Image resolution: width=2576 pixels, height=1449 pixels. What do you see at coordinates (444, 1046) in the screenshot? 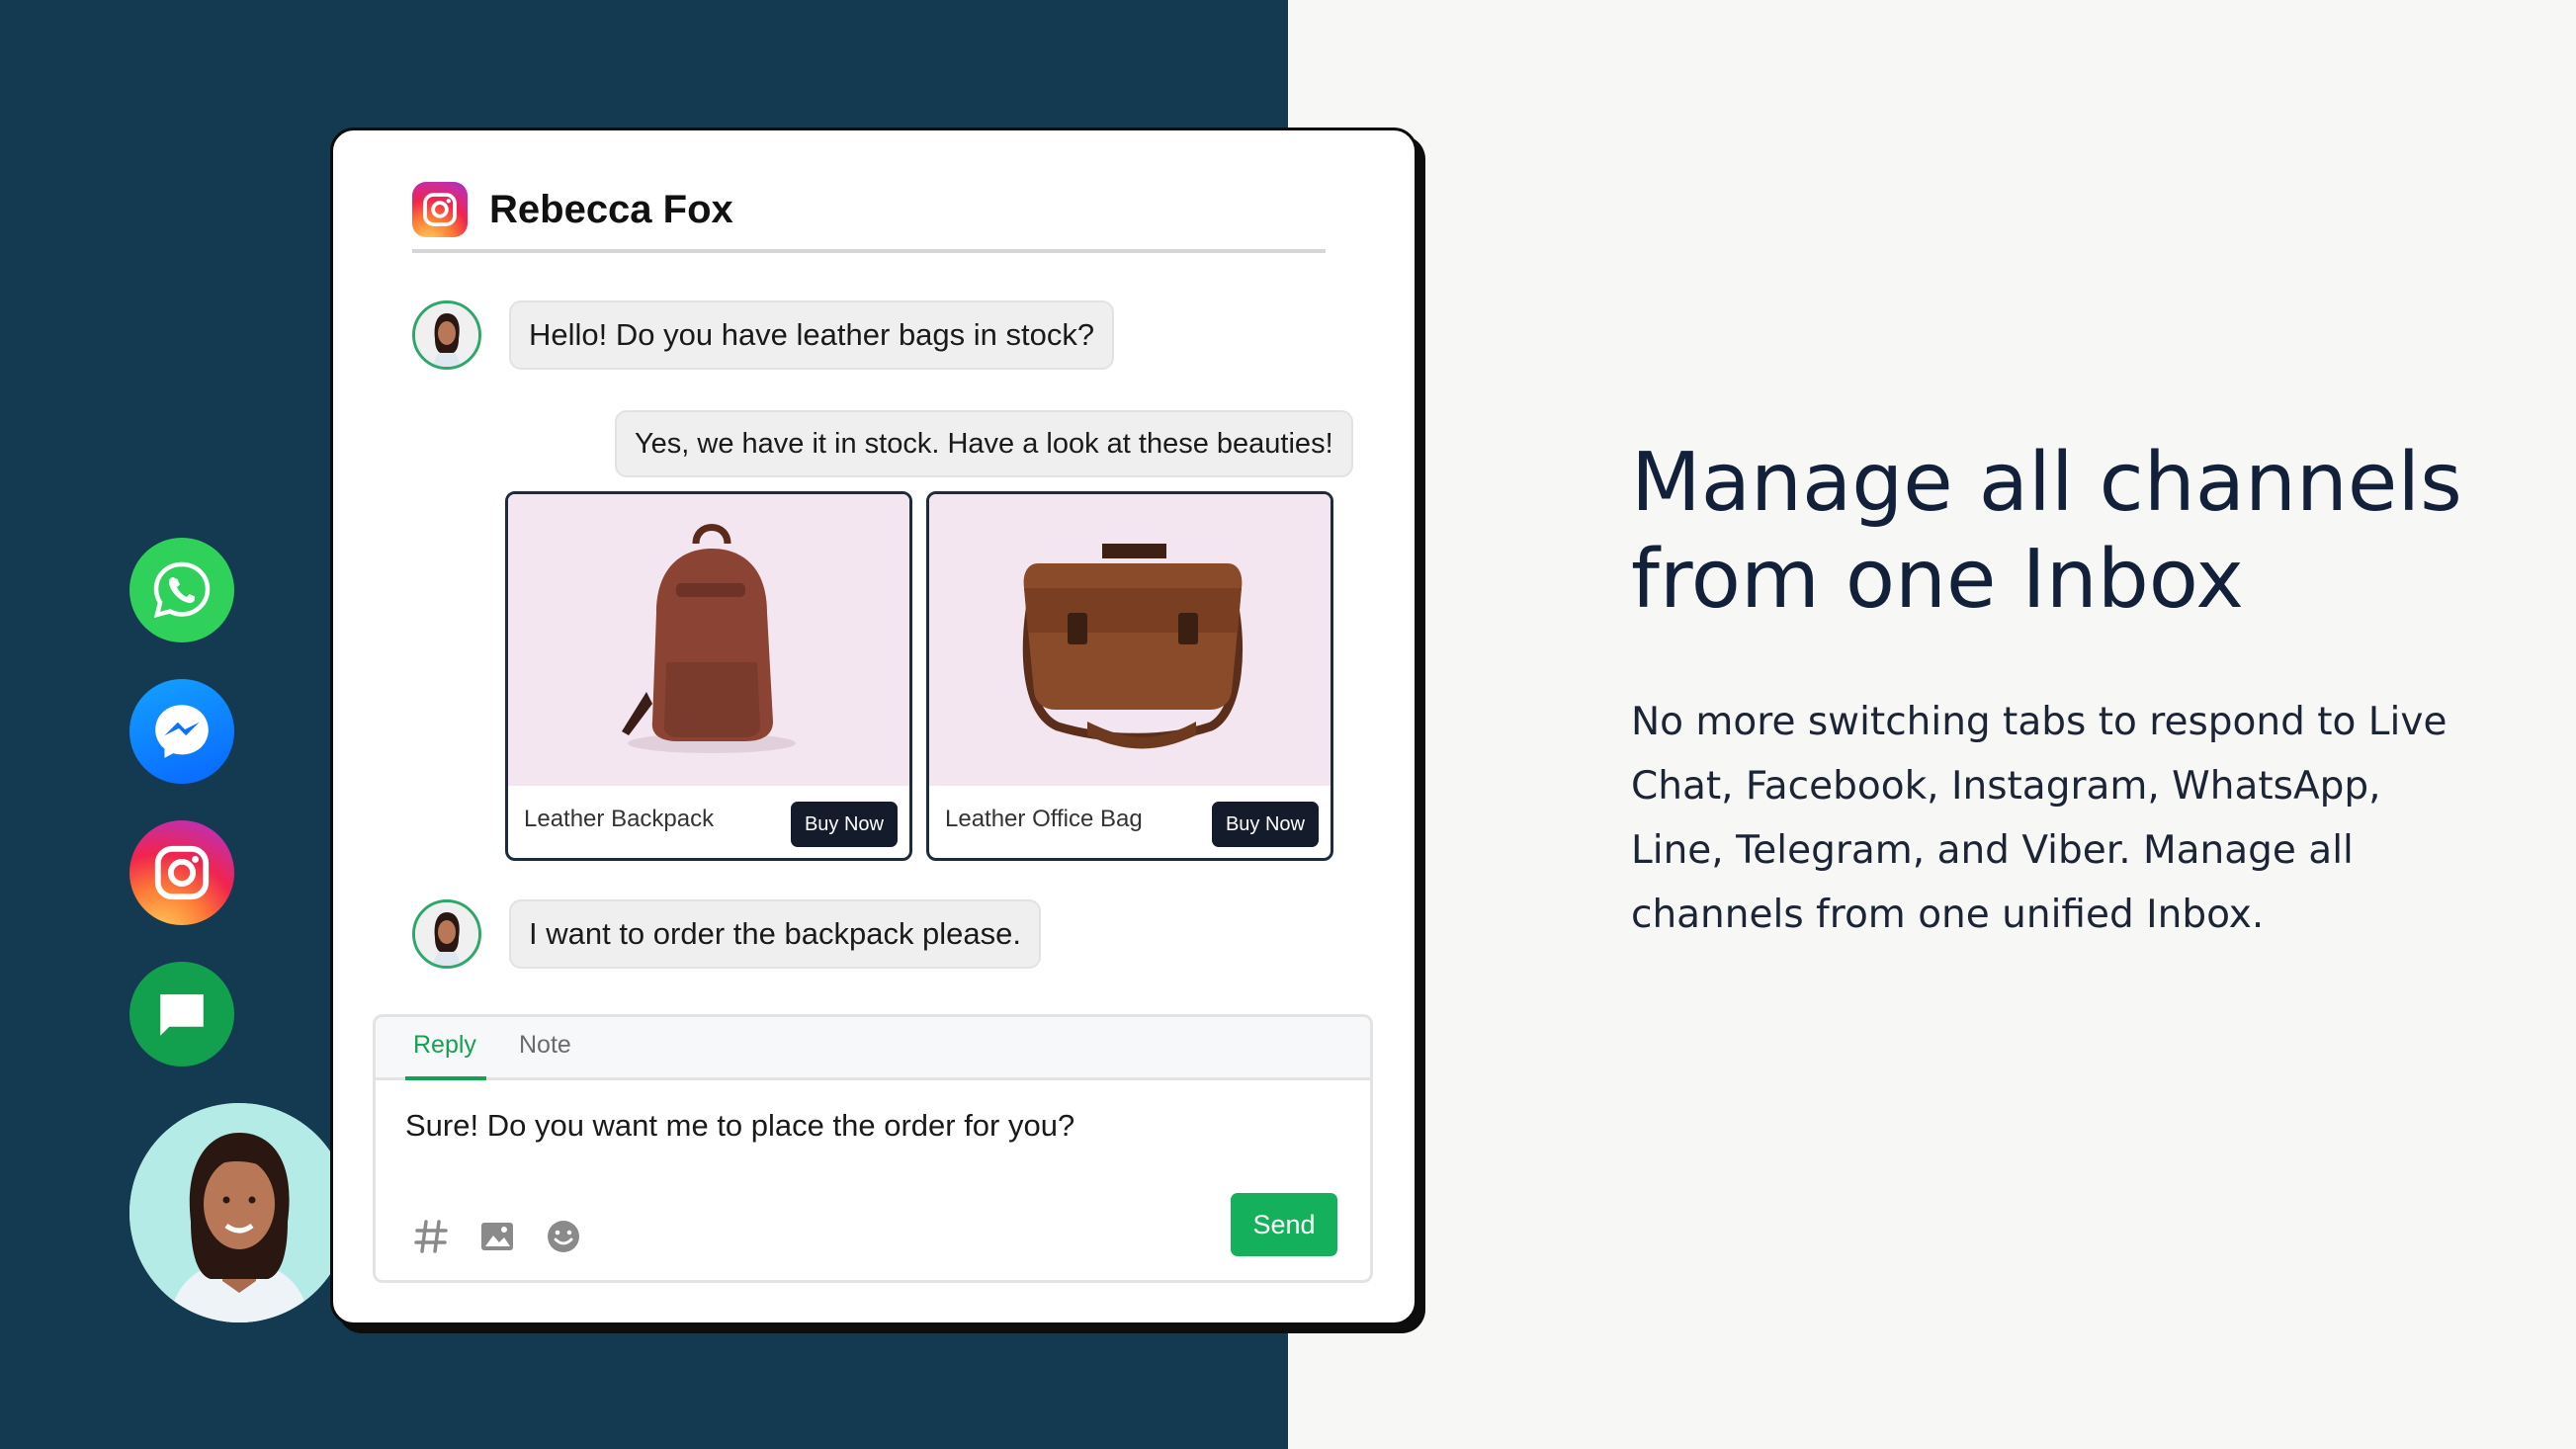
I see `tab-reply: Reply` at bounding box center [444, 1046].